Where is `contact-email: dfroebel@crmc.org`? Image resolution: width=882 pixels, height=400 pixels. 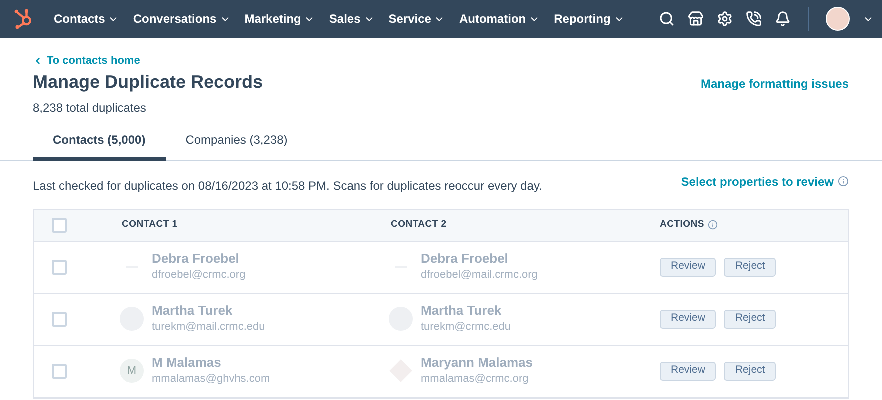
contact-email: dfroebel@crmc.org is located at coordinates (199, 275).